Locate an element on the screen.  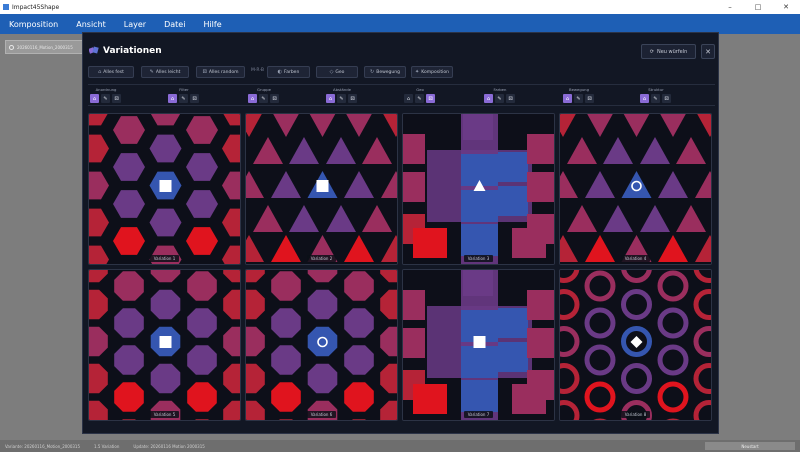
motion-label: Bewegung is located at coordinates (388, 72).